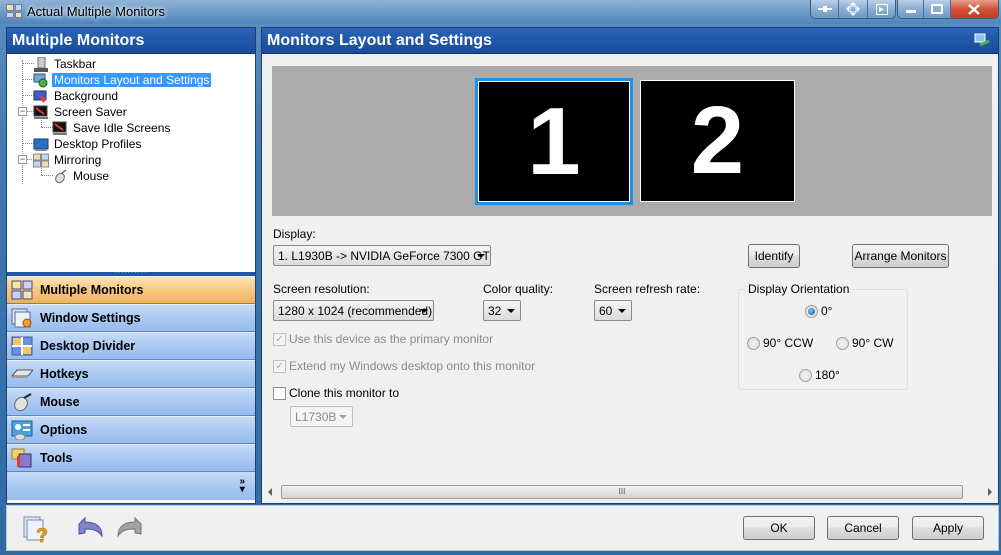  I want to click on left-pane-header: Multiple Monitors, so click(131, 41).